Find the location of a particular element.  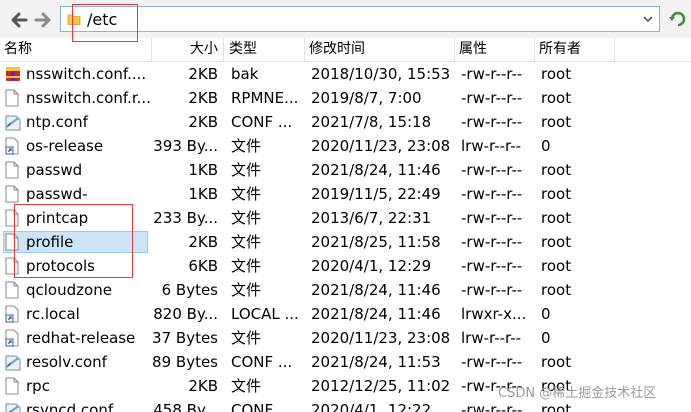

file-name: rpc is located at coordinates (38, 386).